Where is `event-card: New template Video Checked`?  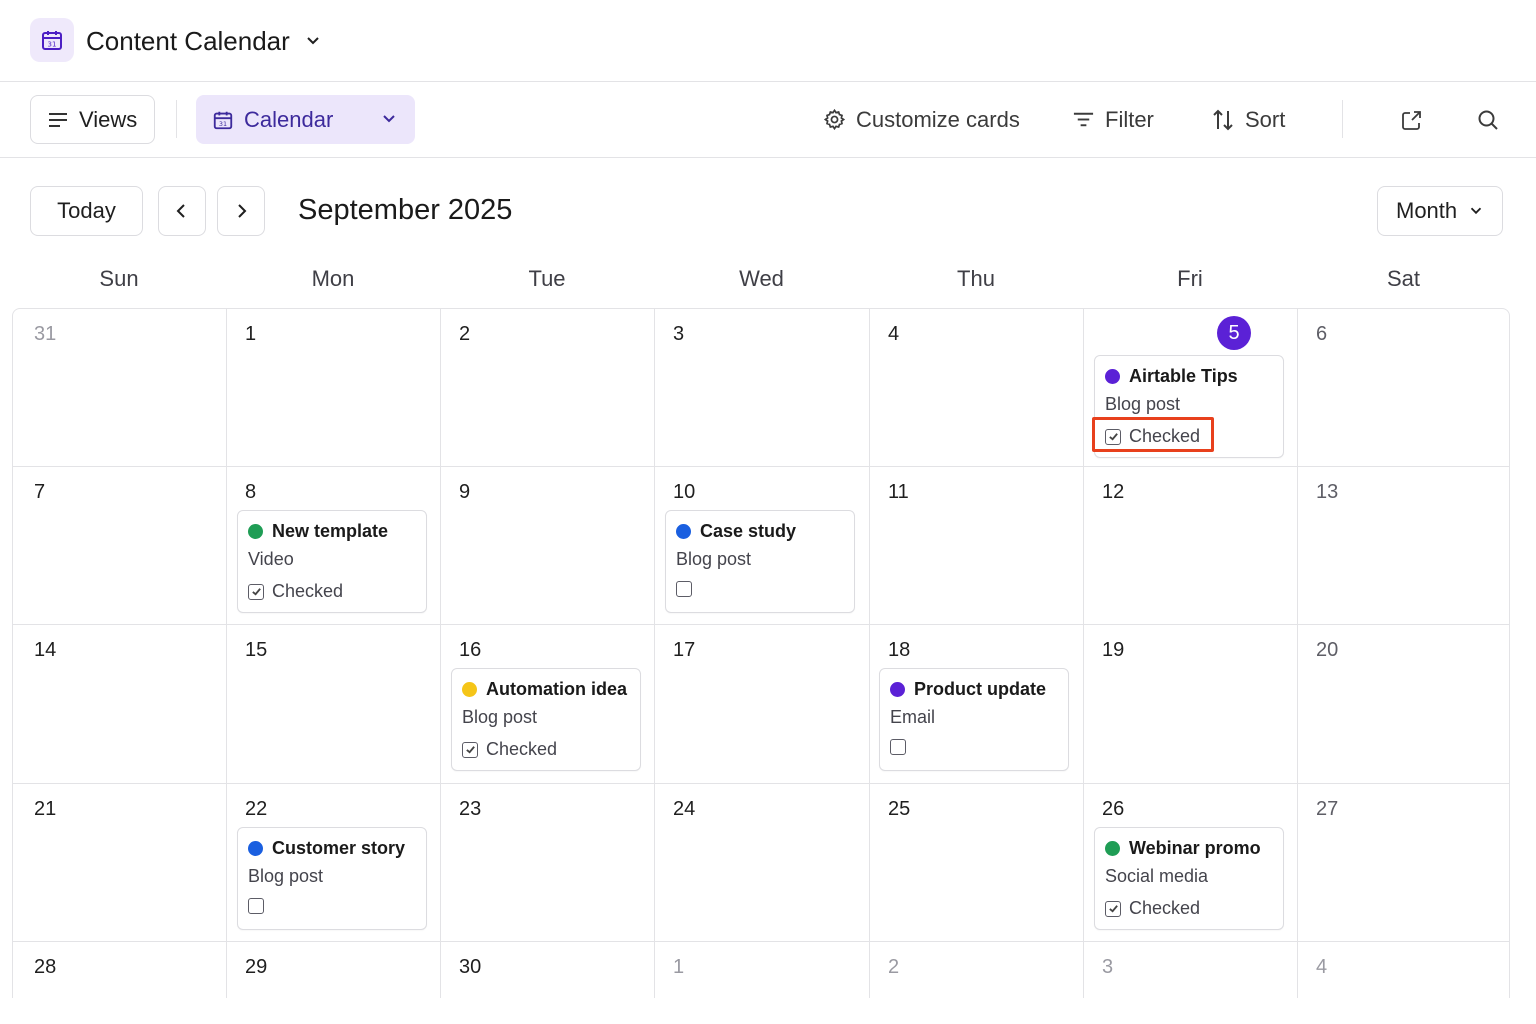
event-card: New template Video Checked is located at coordinates (332, 561).